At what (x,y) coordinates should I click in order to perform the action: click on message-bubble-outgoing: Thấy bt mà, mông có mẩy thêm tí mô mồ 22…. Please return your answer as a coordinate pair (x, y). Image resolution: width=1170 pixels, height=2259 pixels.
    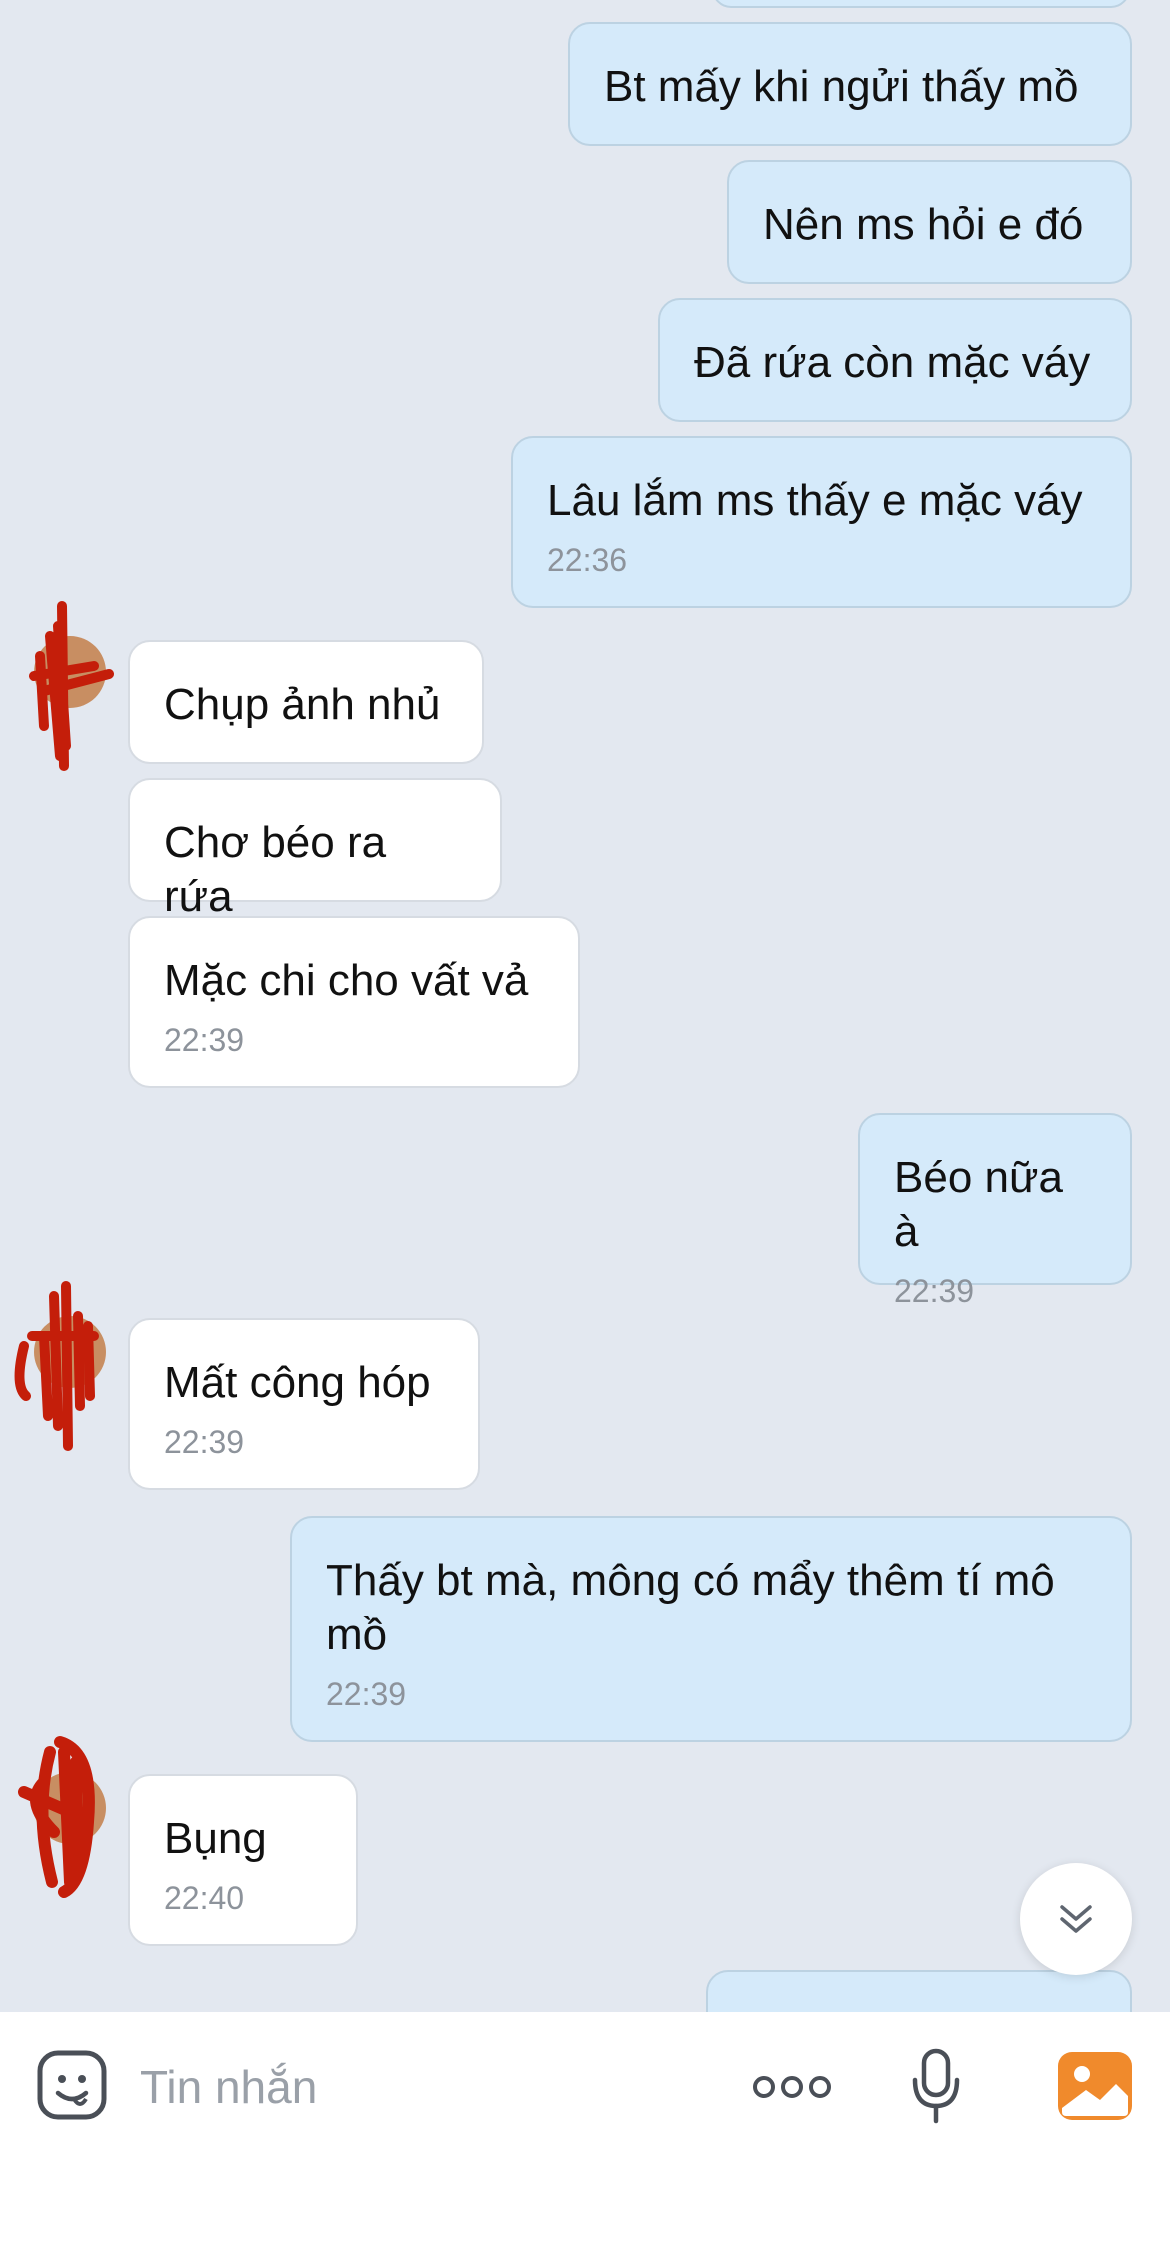
    Looking at the image, I should click on (711, 1629).